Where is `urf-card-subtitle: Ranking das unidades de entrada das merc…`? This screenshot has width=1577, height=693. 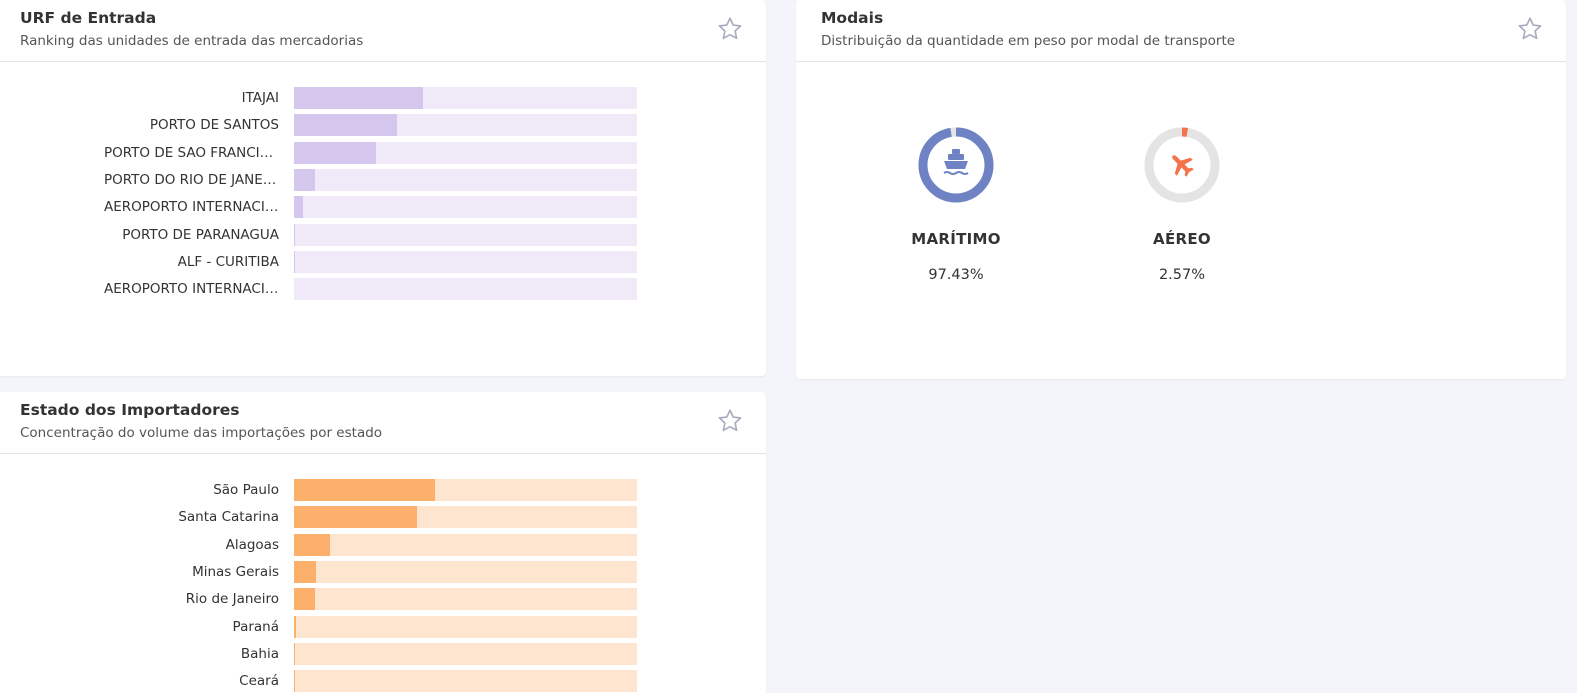 urf-card-subtitle: Ranking das unidades de entrada das merc… is located at coordinates (192, 41).